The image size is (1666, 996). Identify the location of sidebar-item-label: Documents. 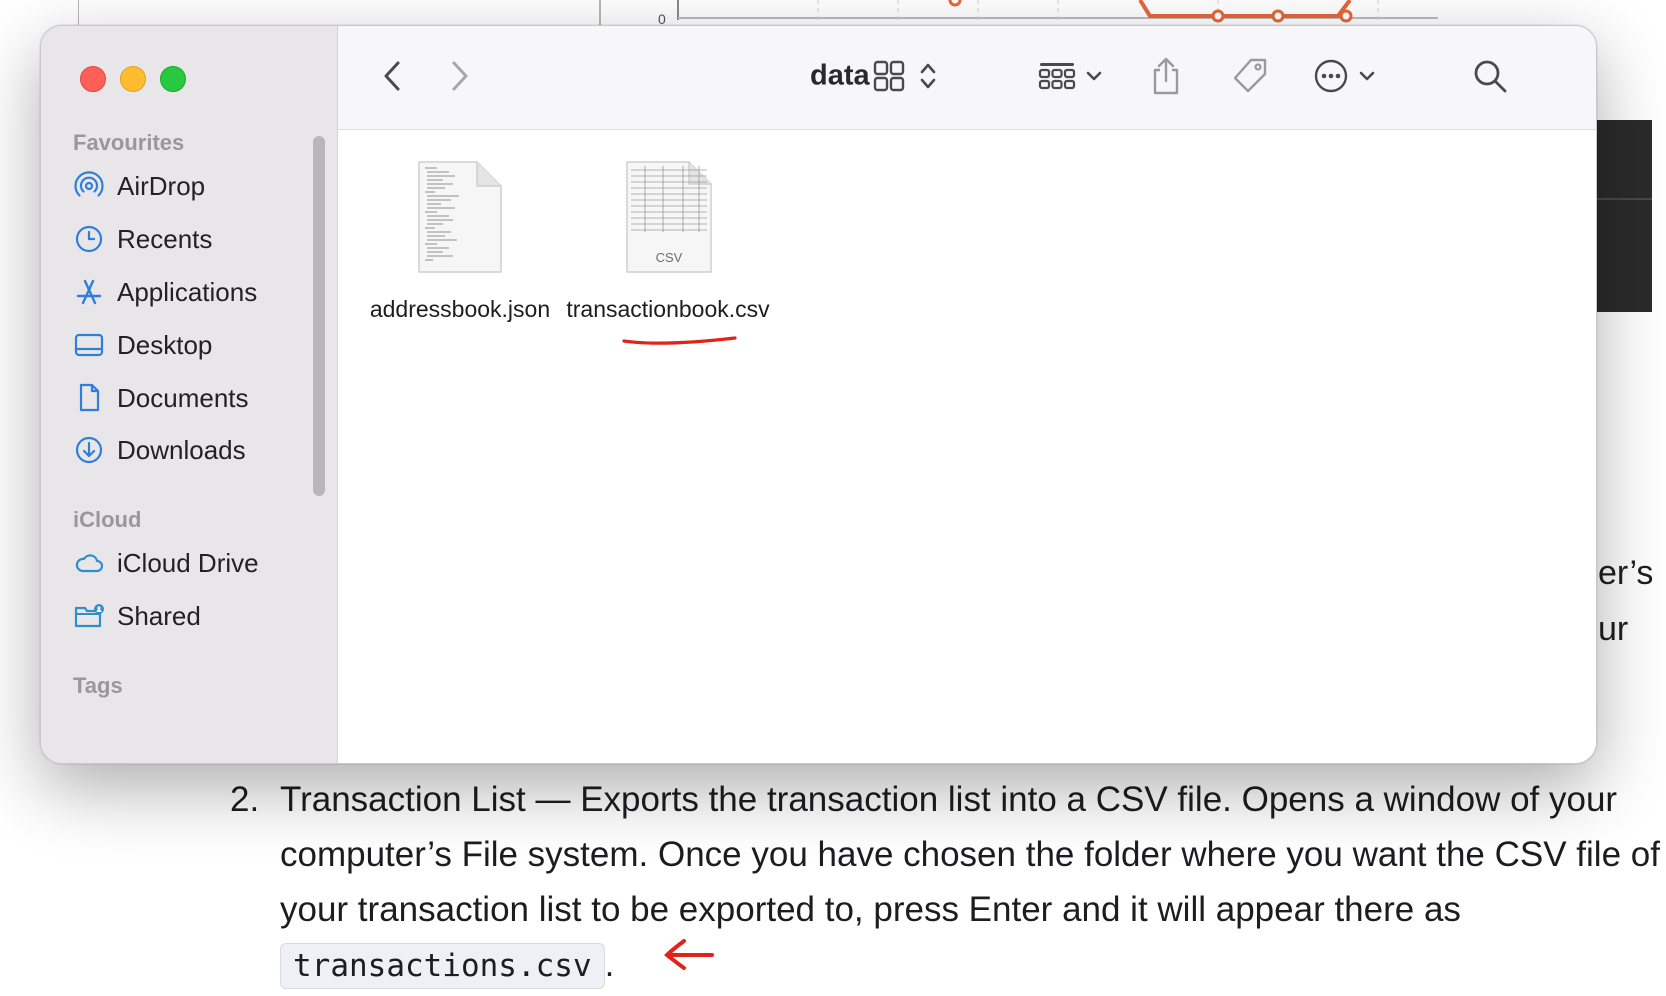
(183, 397).